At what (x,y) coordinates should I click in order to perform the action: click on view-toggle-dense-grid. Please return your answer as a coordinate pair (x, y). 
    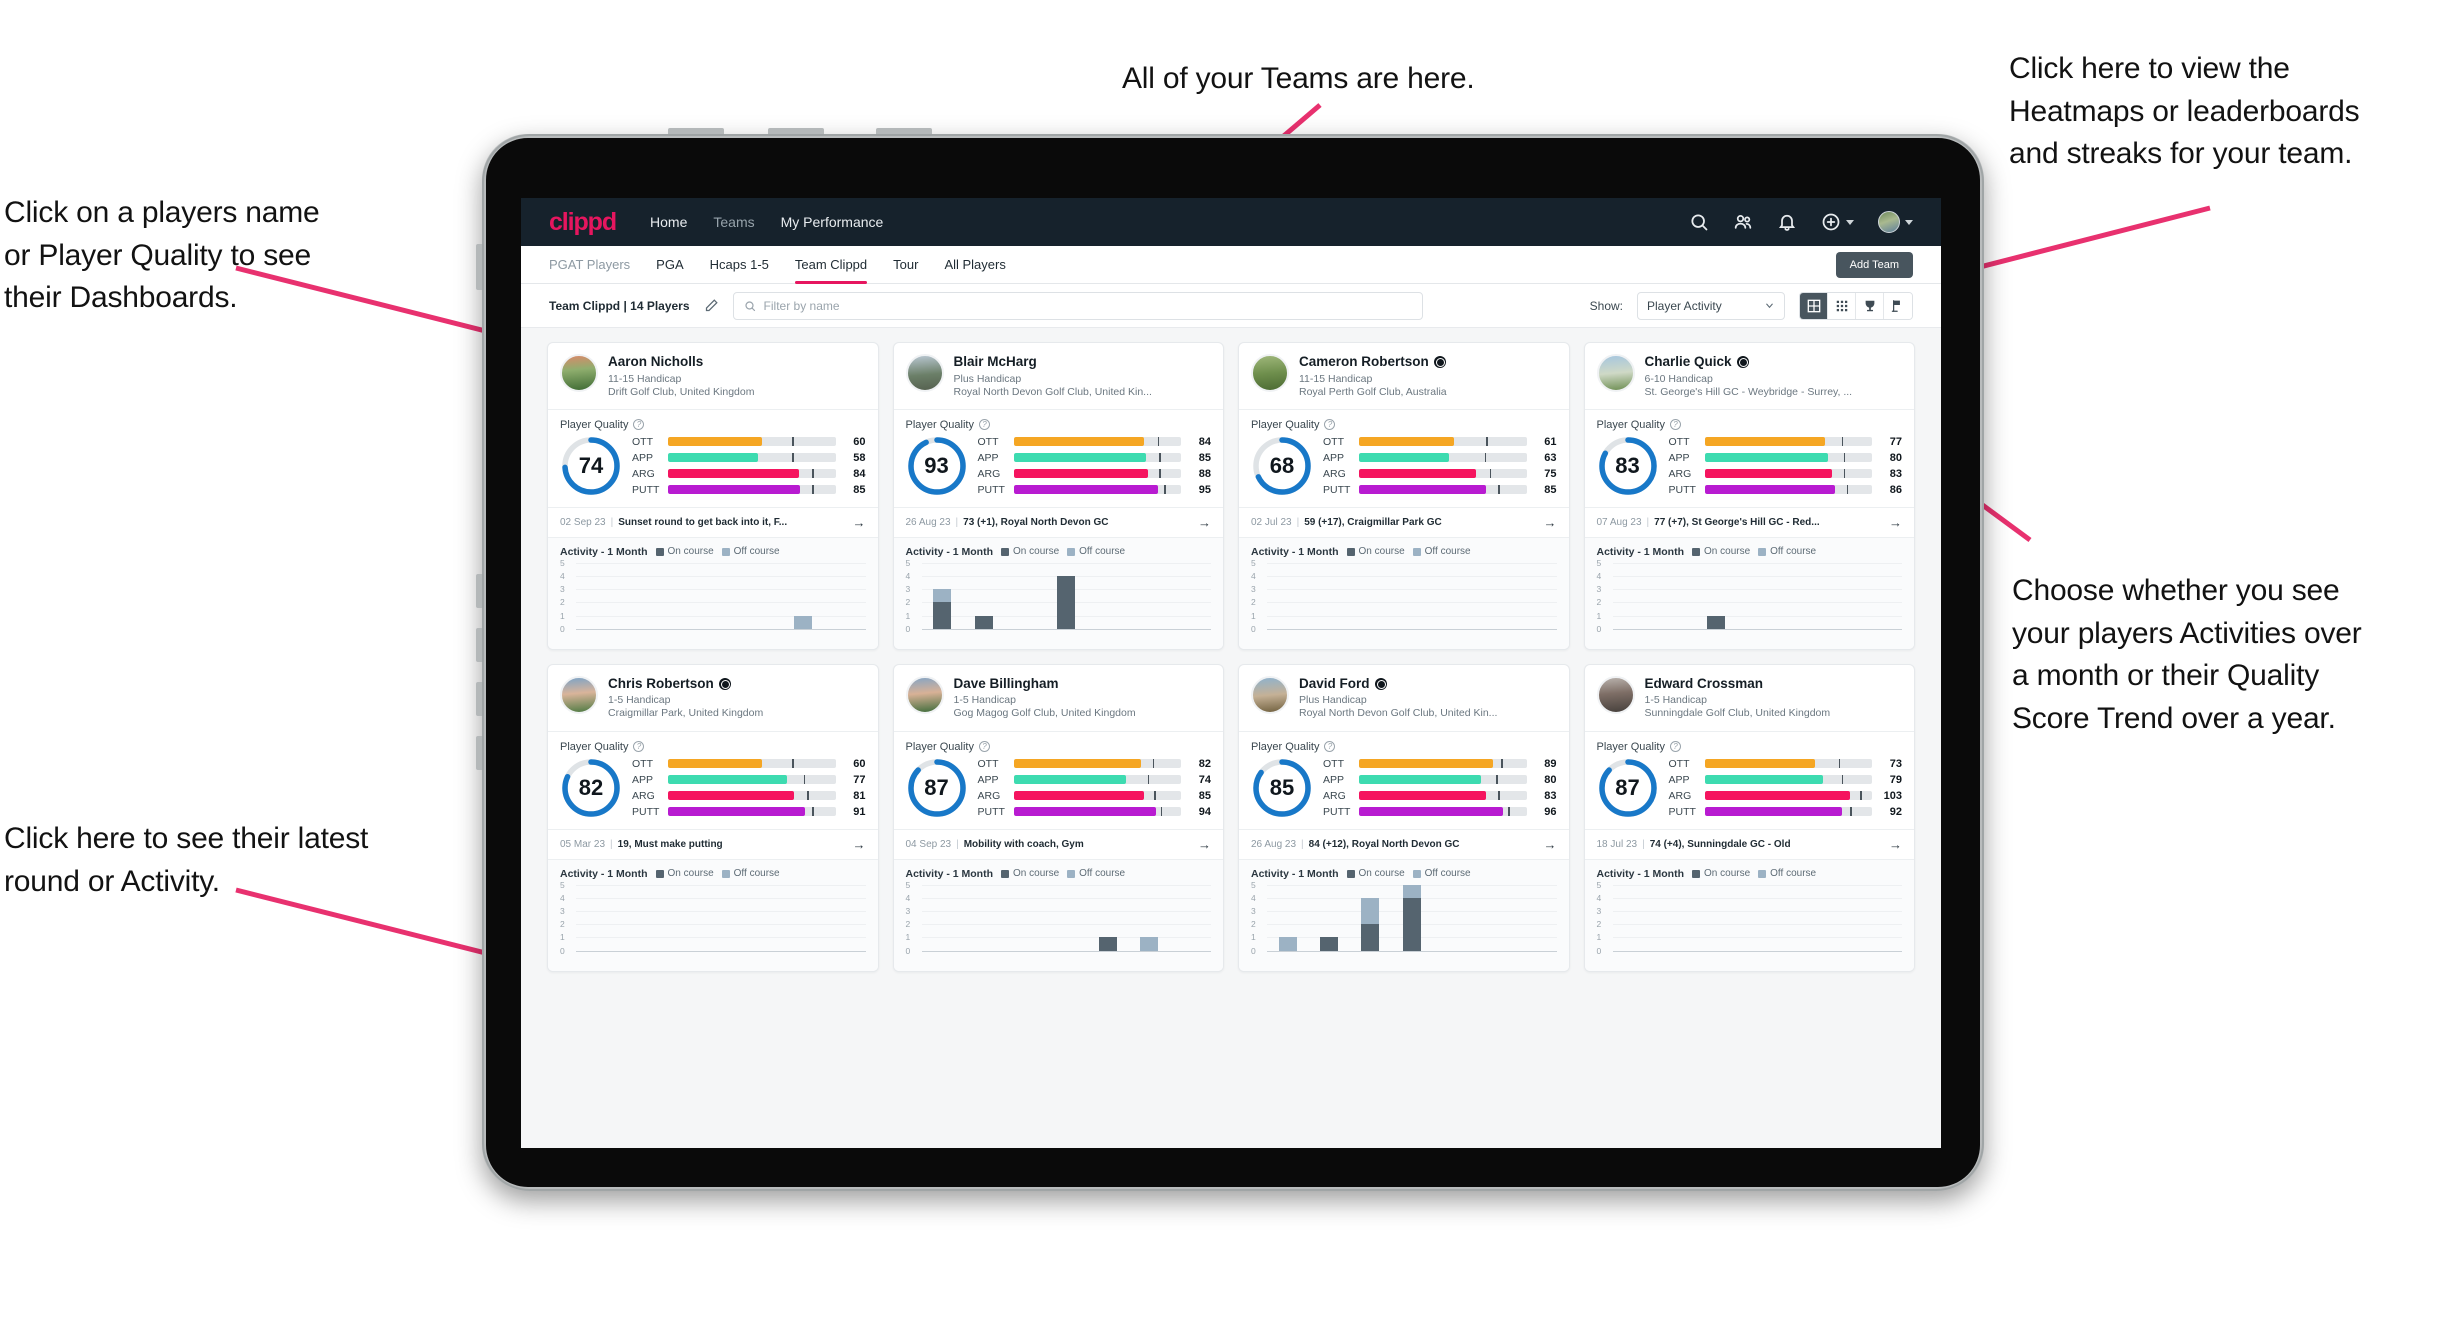
    Looking at the image, I should click on (1842, 305).